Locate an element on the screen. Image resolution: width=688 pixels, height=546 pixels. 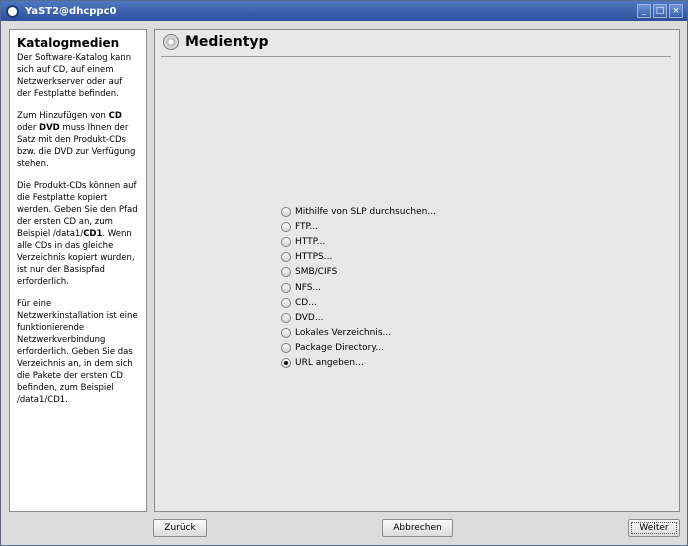
main-header: Medientyp is located at coordinates (216, 42).